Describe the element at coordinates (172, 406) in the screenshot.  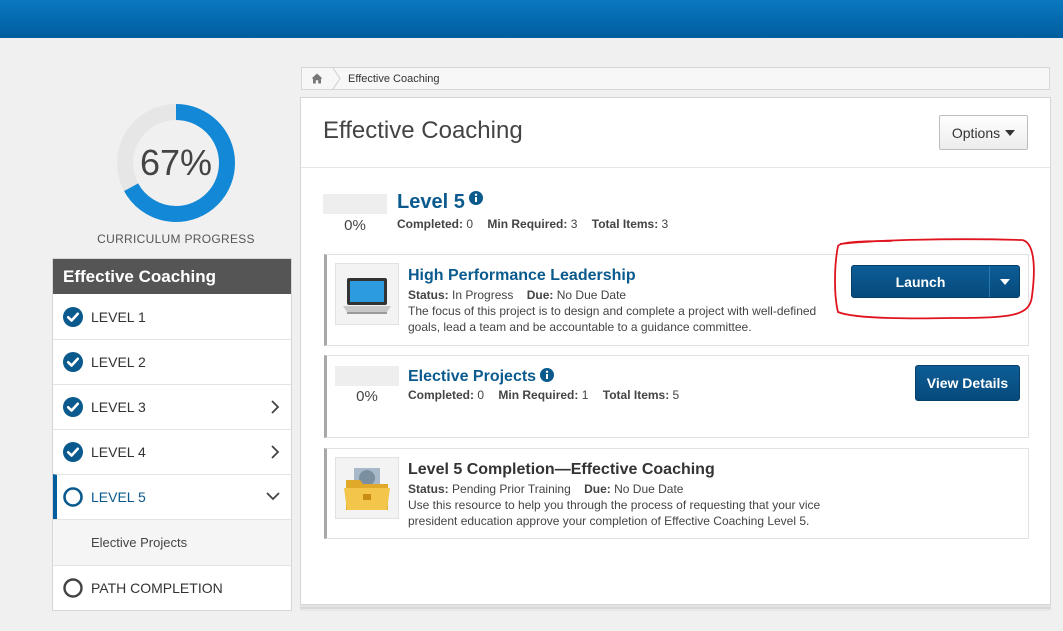
I see `sidebar-item-level-3: LEVEL 3` at that location.